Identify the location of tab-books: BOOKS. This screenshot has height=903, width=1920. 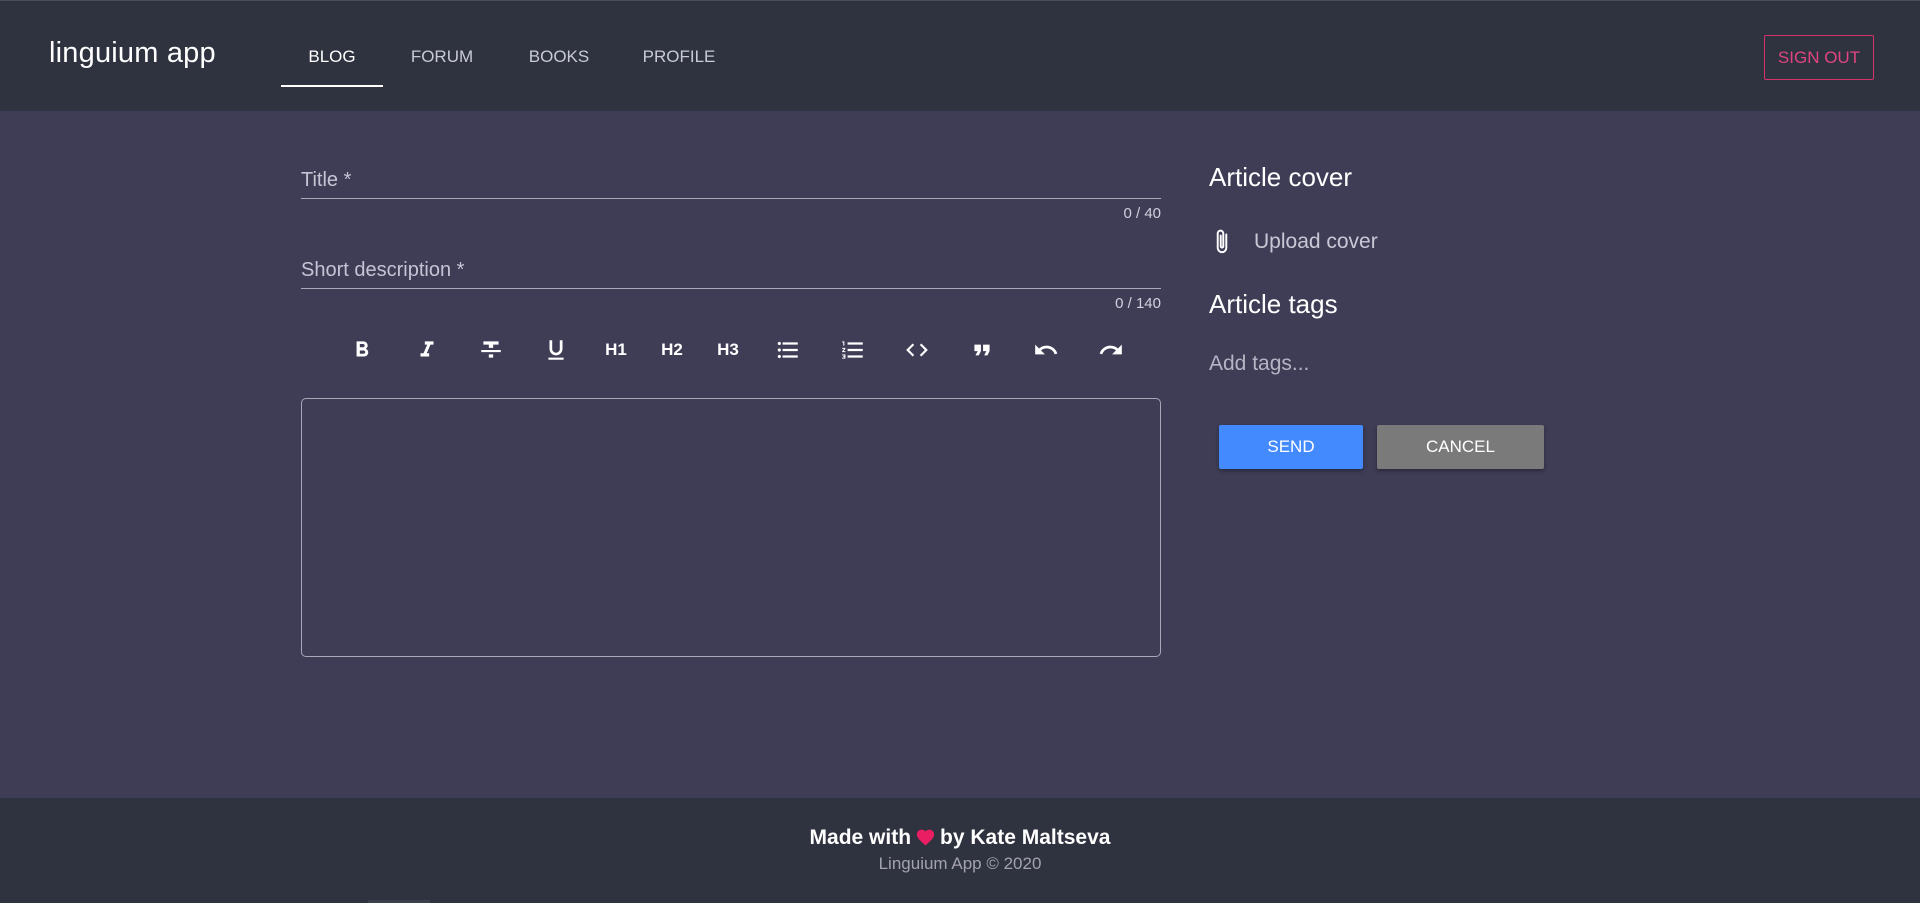
(559, 56).